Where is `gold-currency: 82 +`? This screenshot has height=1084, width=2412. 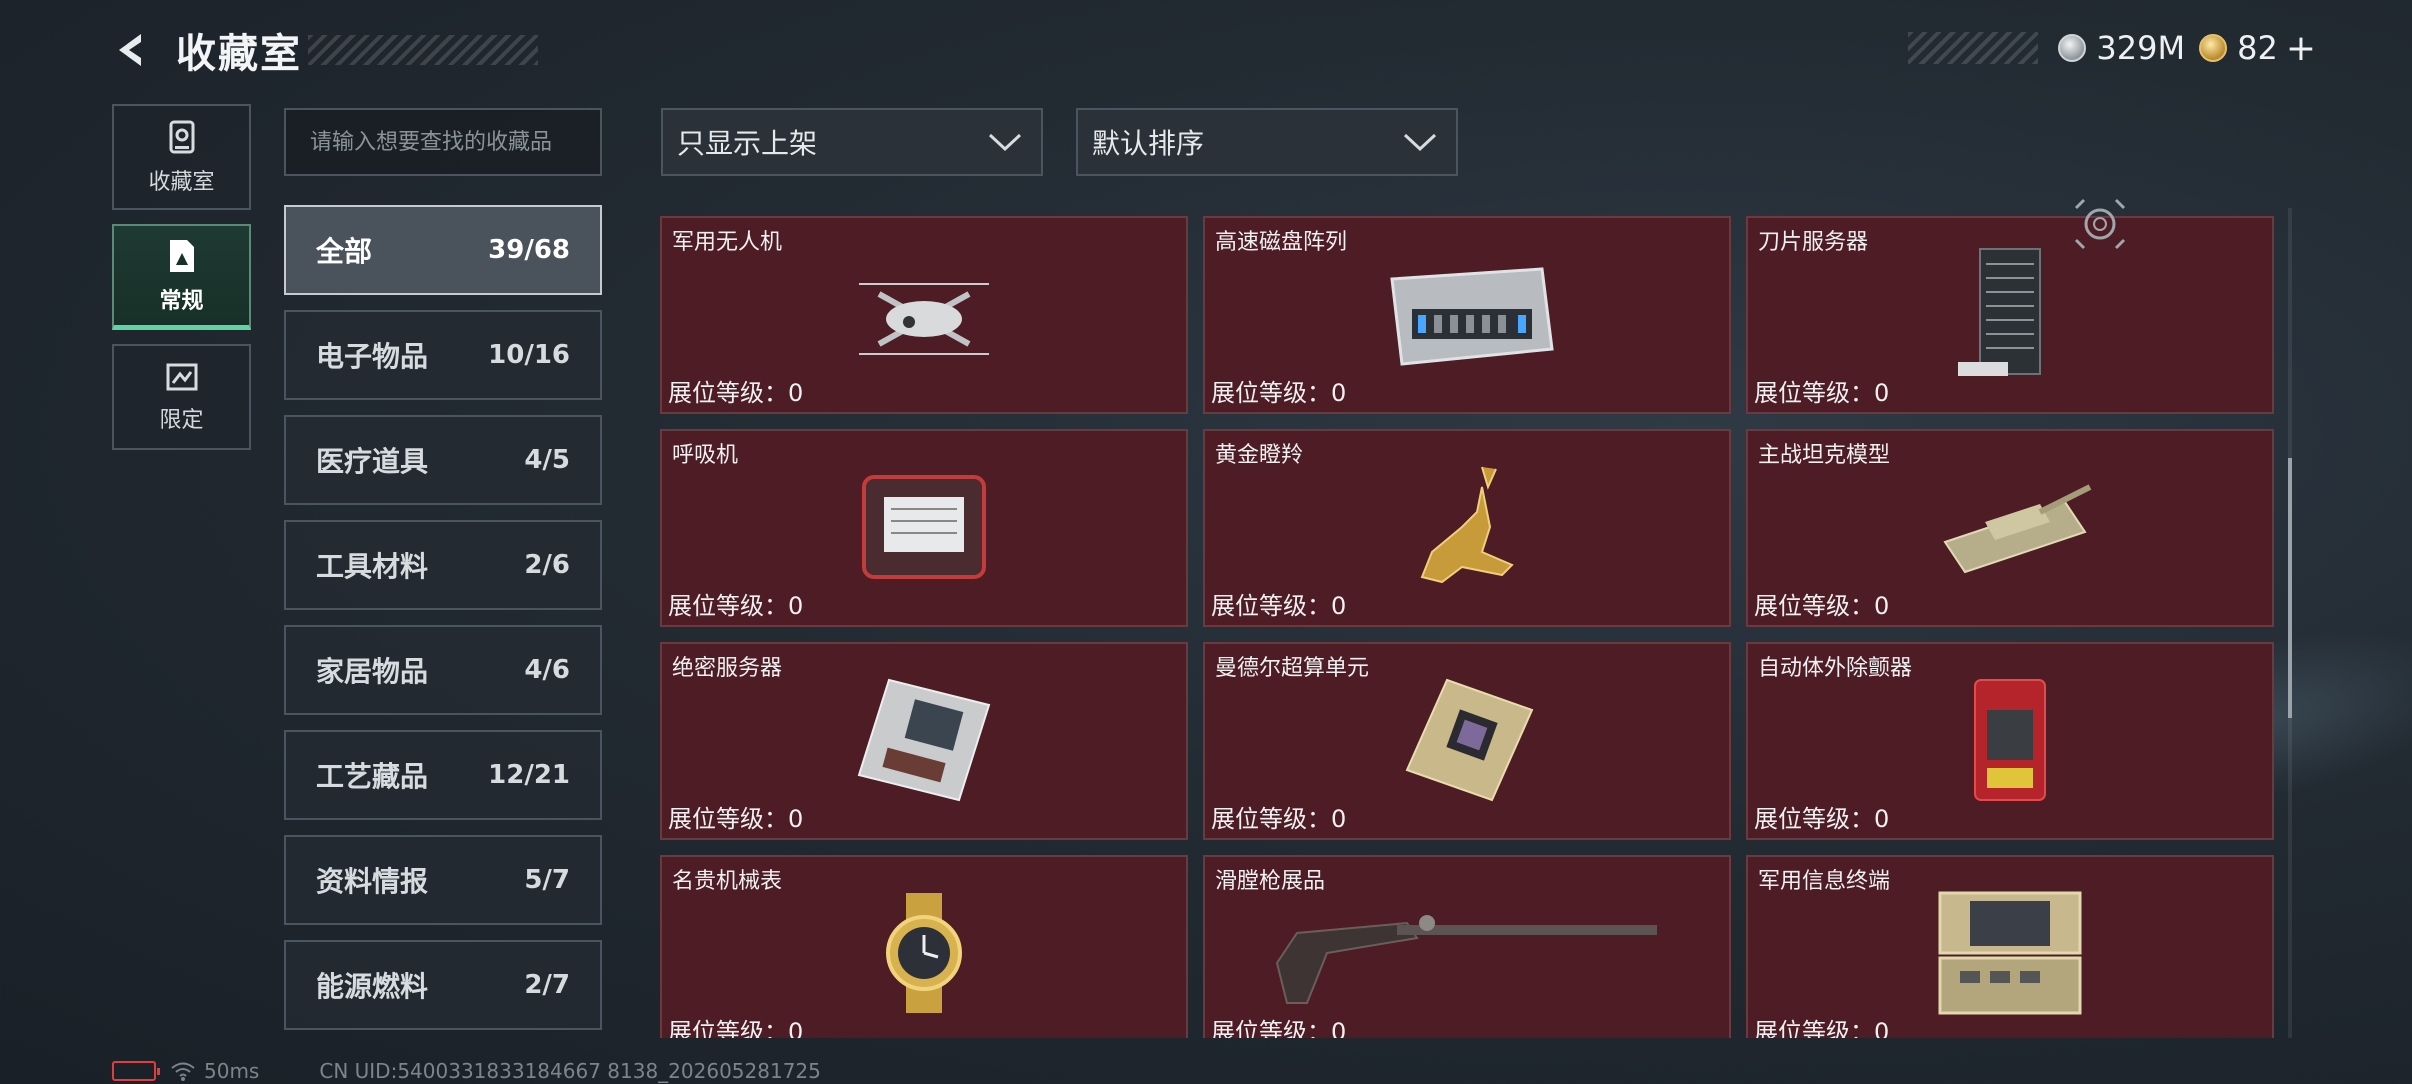 gold-currency: 82 + is located at coordinates (2257, 48).